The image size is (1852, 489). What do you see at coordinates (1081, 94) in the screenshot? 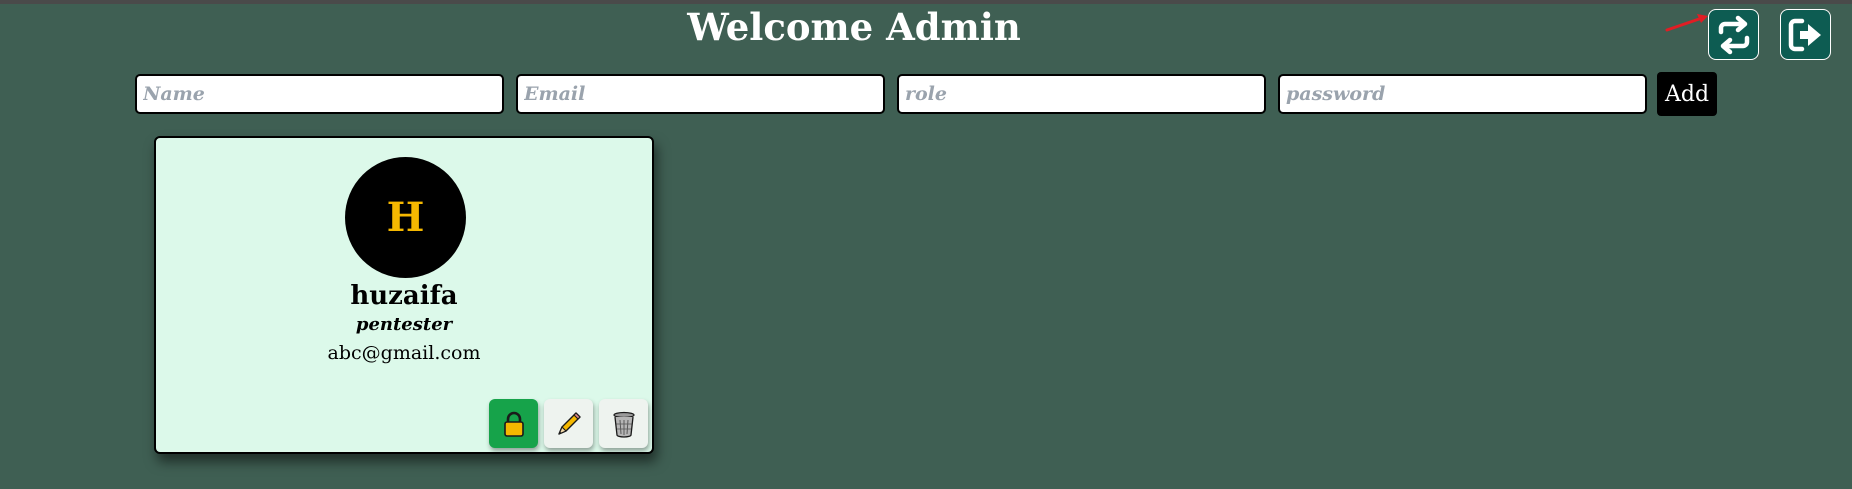
I see `role-input` at bounding box center [1081, 94].